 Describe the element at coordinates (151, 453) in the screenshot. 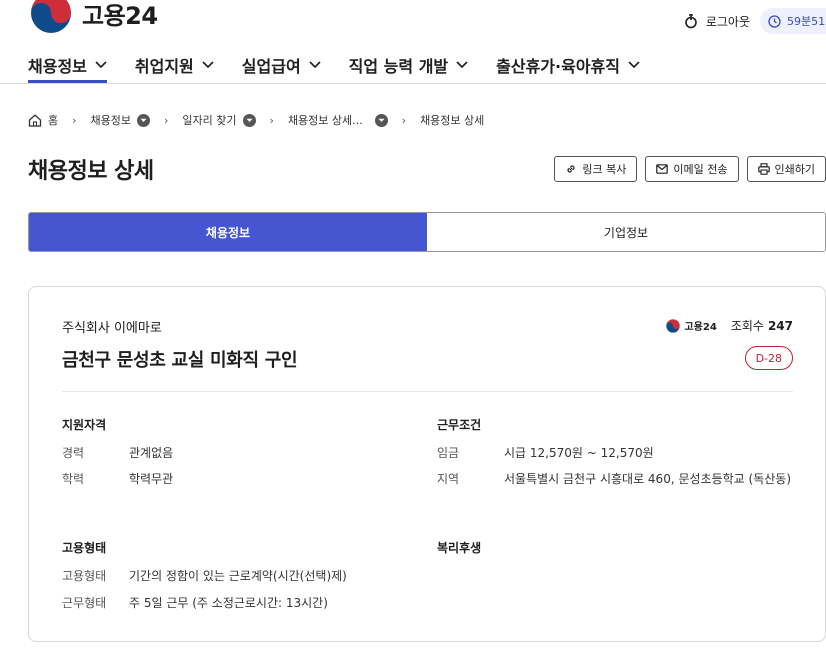

I see `info-value: 관계없음` at that location.